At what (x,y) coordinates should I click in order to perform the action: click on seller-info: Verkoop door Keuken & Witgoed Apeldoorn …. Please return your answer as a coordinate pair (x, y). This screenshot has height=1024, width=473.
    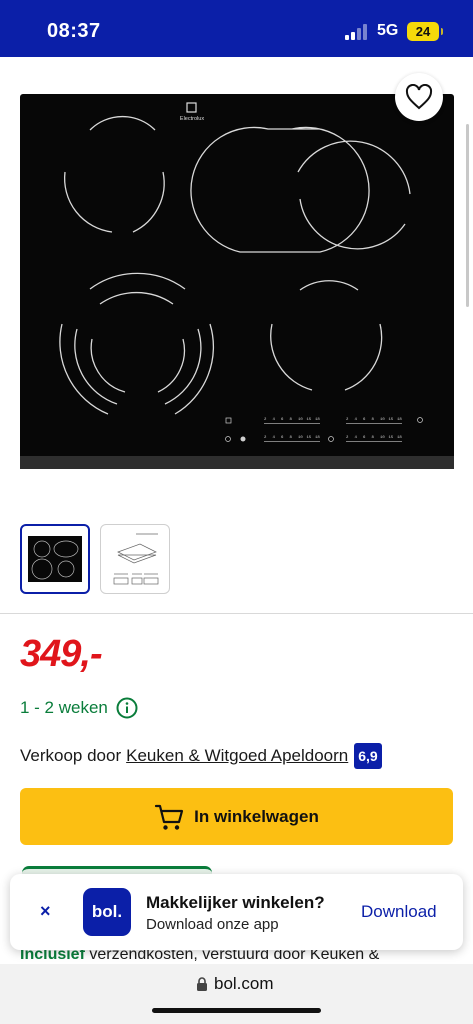
    Looking at the image, I should click on (201, 756).